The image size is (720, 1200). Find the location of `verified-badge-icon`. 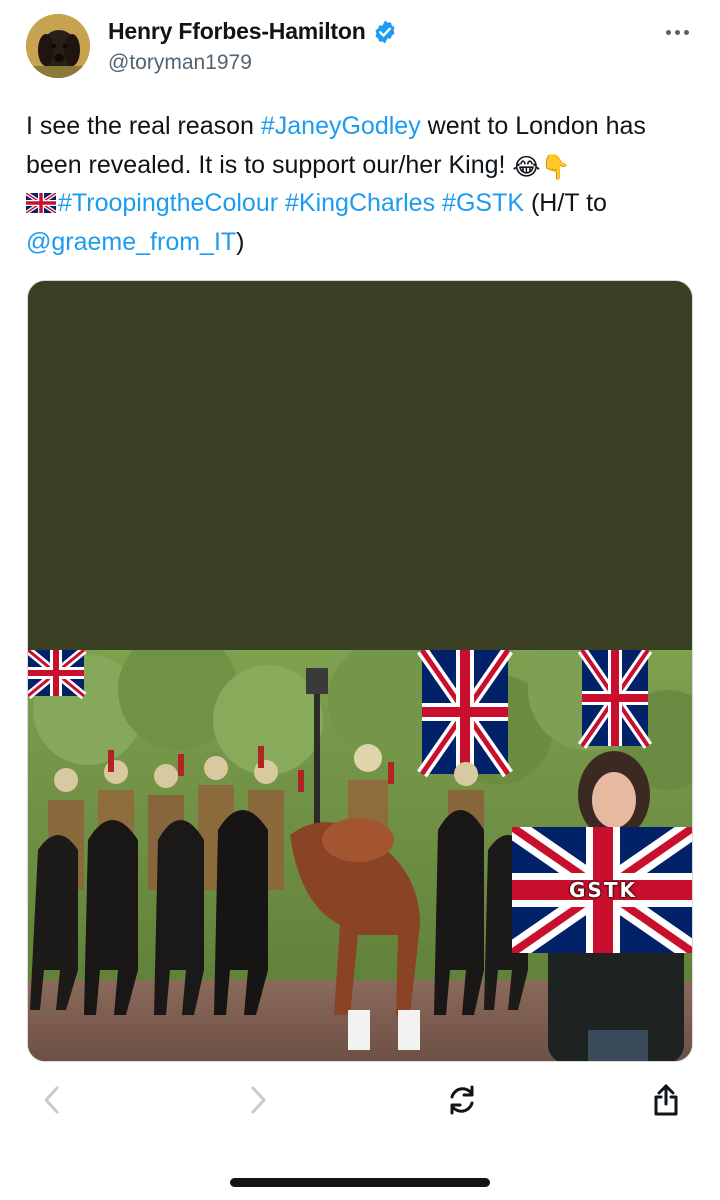

verified-badge-icon is located at coordinates (385, 31).